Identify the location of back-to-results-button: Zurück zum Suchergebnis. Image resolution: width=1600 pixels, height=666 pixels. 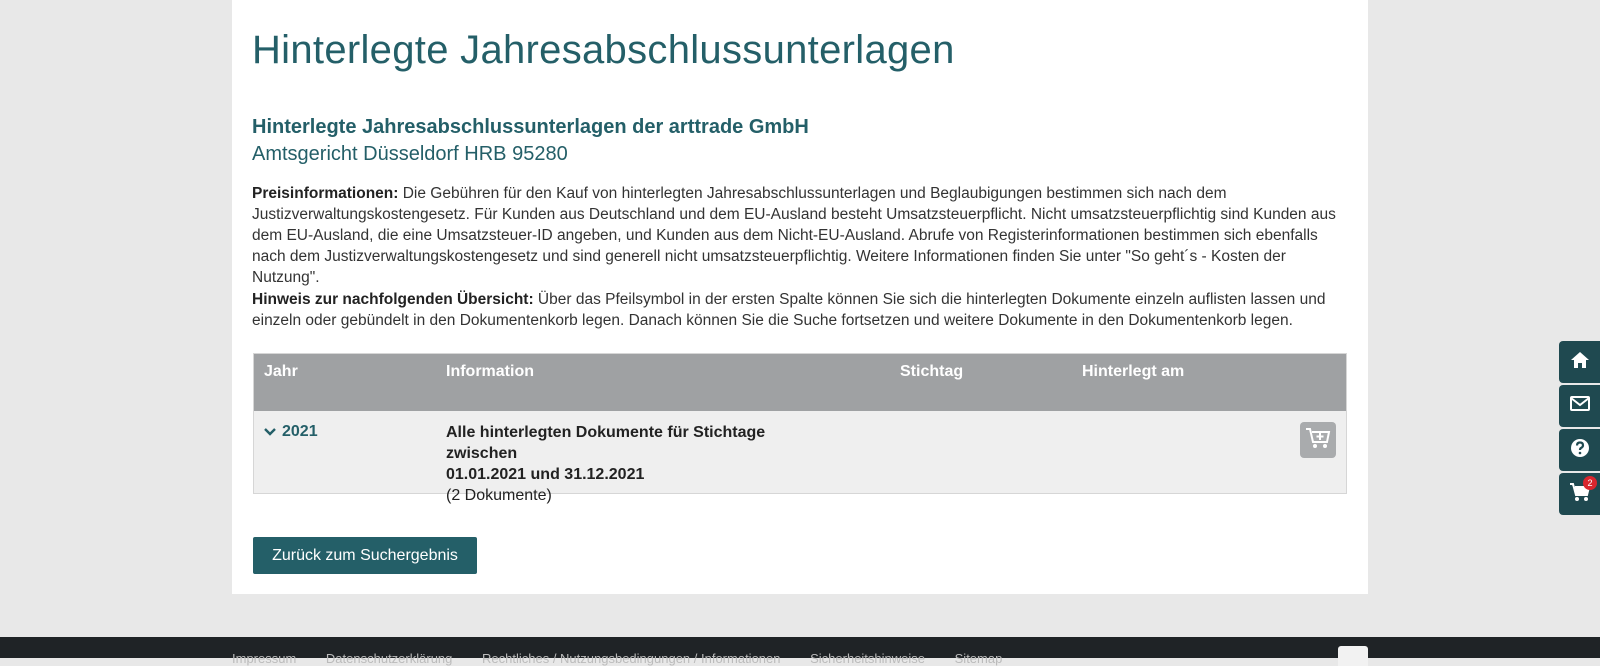
(365, 555).